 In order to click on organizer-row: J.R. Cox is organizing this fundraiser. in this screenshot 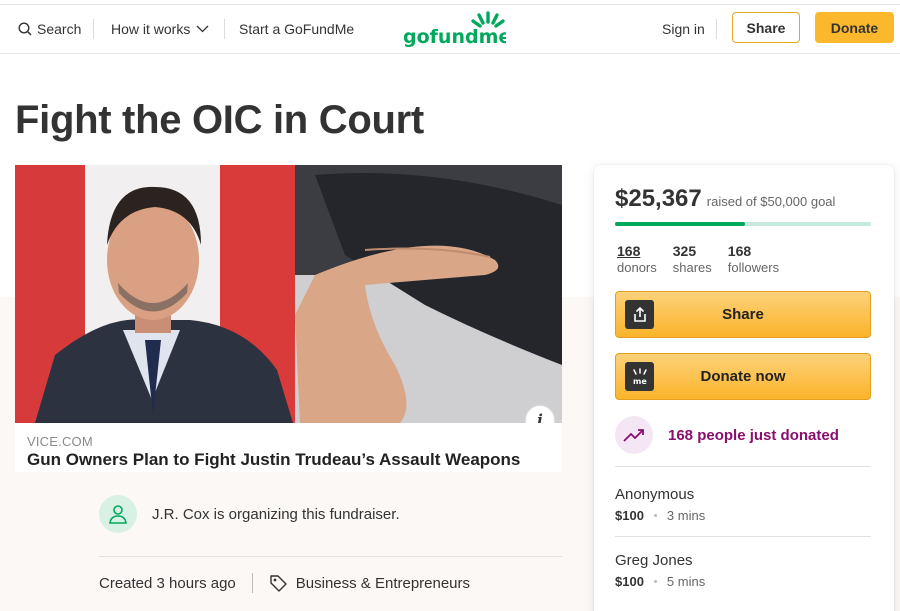, I will do `click(249, 514)`.